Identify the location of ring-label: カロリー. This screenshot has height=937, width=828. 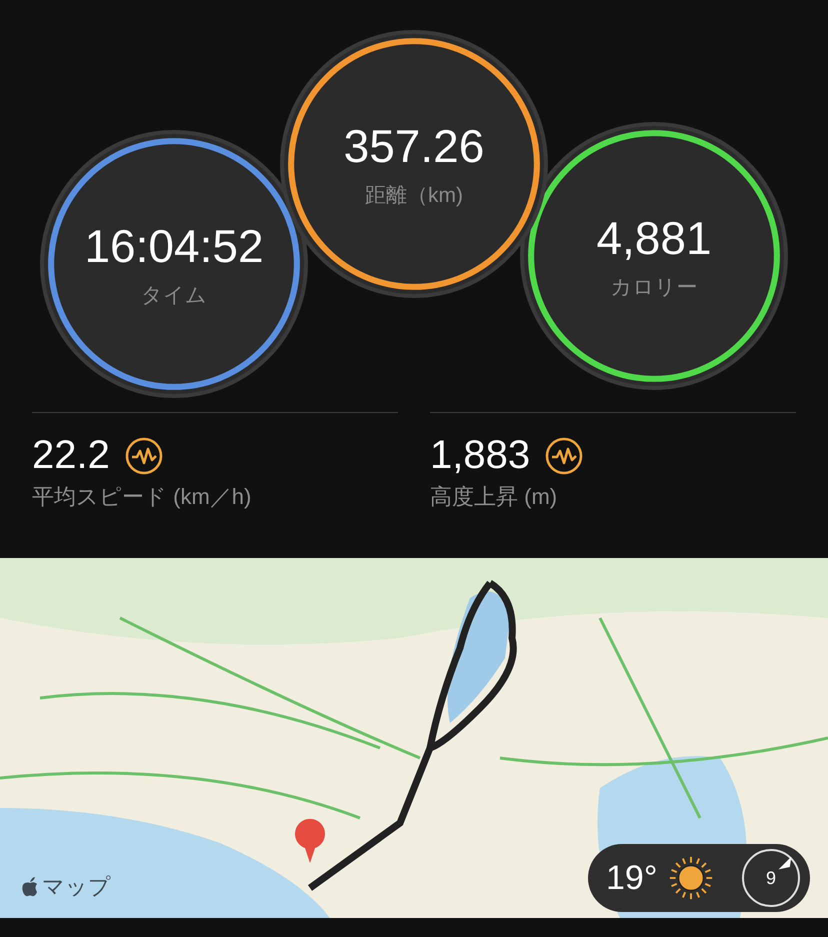
(654, 288).